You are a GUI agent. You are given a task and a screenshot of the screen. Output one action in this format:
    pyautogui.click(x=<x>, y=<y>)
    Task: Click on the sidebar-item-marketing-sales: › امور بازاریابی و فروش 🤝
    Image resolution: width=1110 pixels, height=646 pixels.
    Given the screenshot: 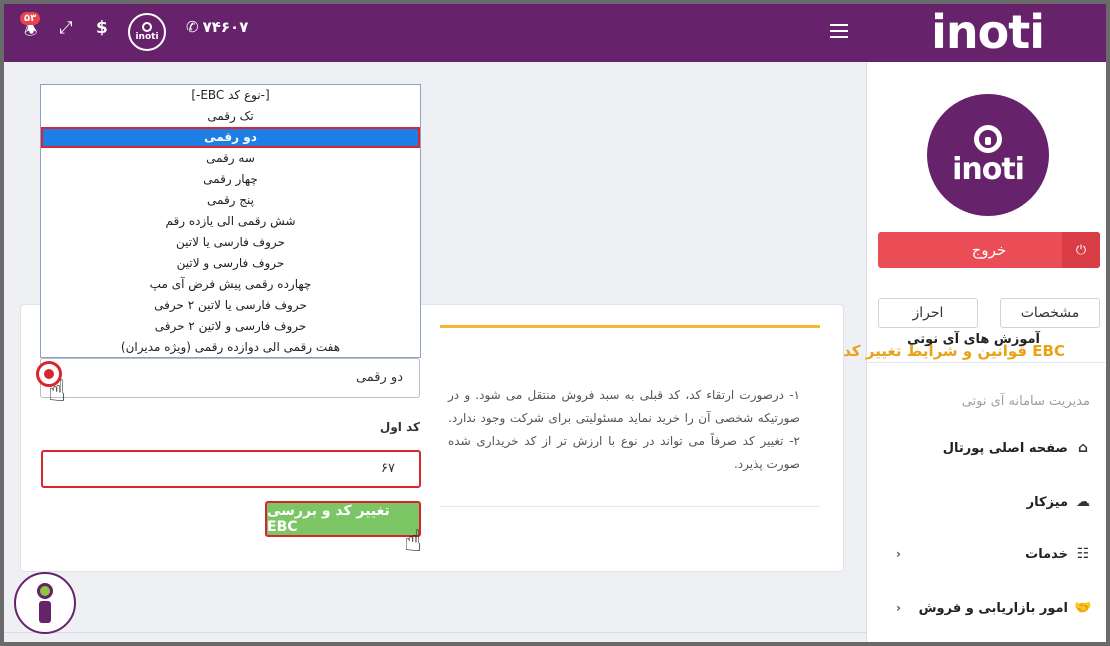 What is the action you would take?
    pyautogui.click(x=987, y=608)
    